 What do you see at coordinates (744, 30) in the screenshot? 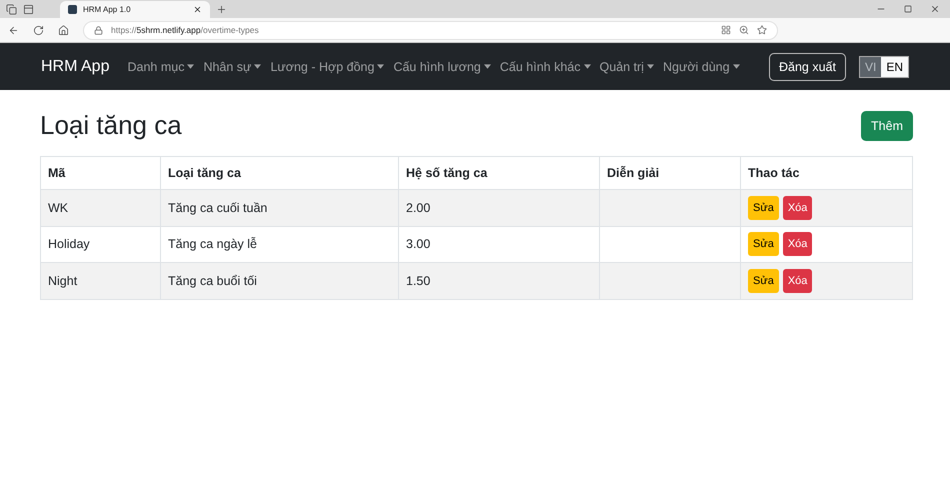
I see `zoom-icon` at bounding box center [744, 30].